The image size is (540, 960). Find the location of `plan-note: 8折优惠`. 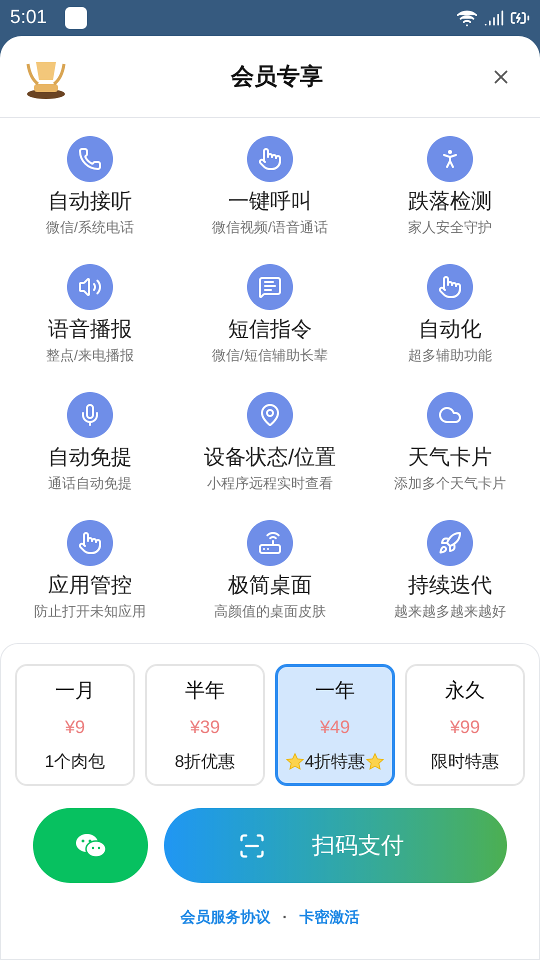

plan-note: 8折优惠 is located at coordinates (205, 761).